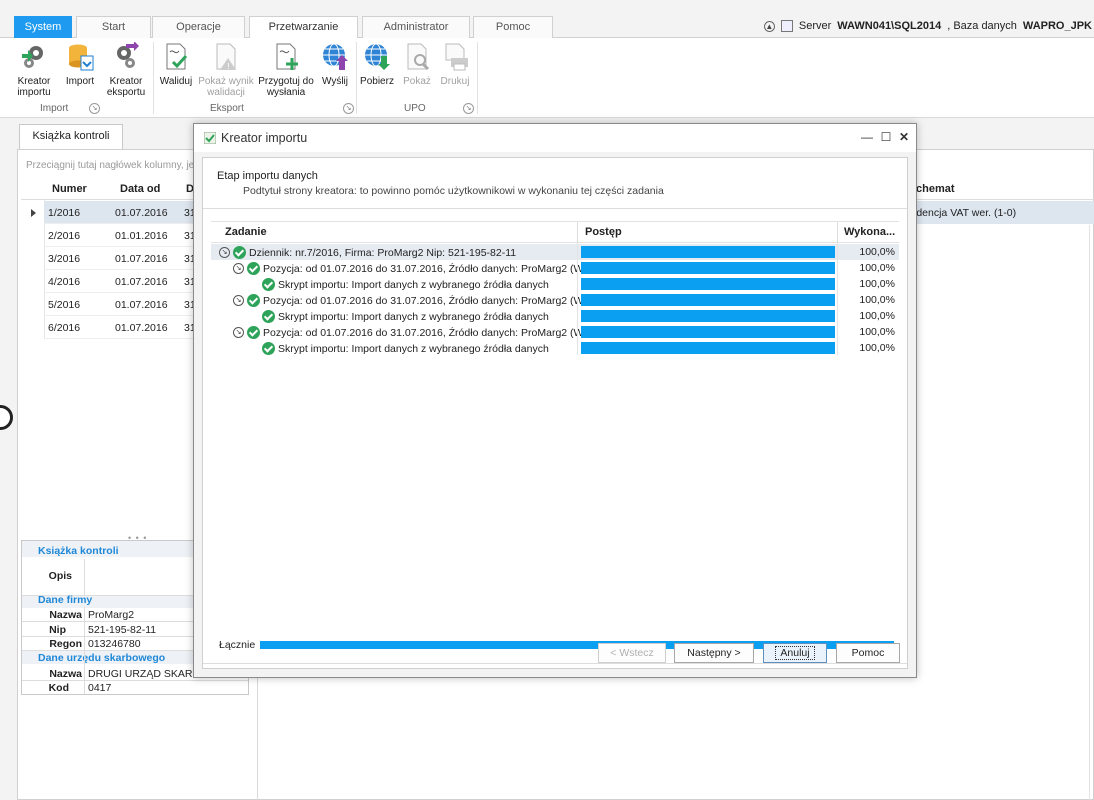  What do you see at coordinates (226, 87) in the screenshot?
I see `pokaz-wynik-label: Pokaż wynik walidacji` at bounding box center [226, 87].